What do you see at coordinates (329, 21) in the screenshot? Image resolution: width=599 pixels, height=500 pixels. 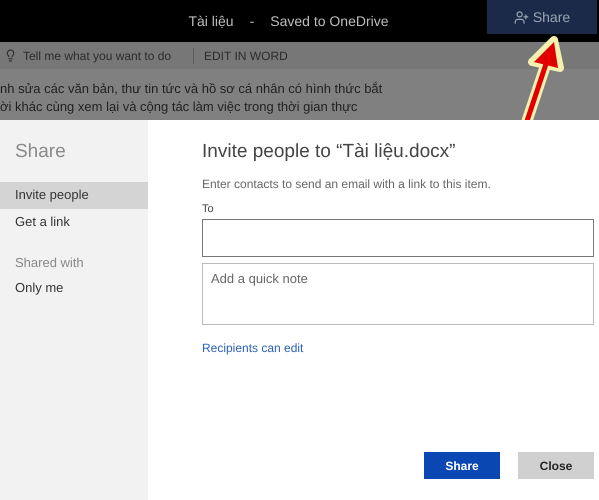 I see `save-status: Saved to OneDrive` at bounding box center [329, 21].